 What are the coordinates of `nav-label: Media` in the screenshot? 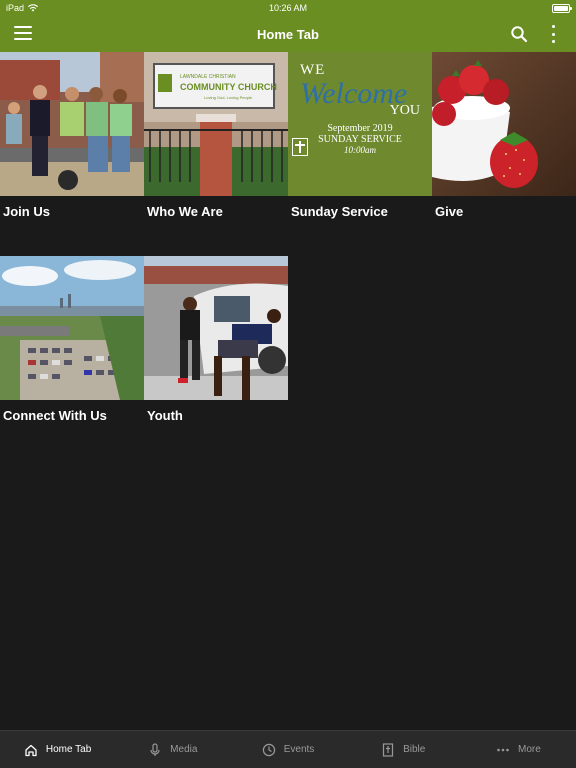 It's located at (184, 749).